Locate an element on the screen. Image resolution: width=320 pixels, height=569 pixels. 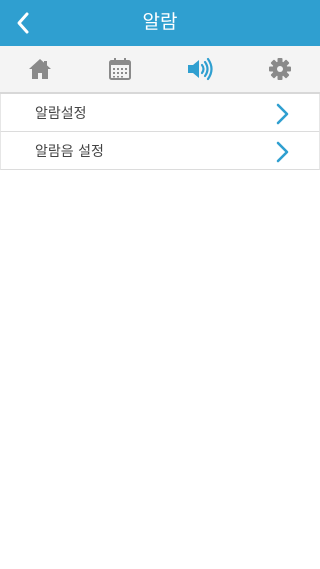
home-icon is located at coordinates (40, 69).